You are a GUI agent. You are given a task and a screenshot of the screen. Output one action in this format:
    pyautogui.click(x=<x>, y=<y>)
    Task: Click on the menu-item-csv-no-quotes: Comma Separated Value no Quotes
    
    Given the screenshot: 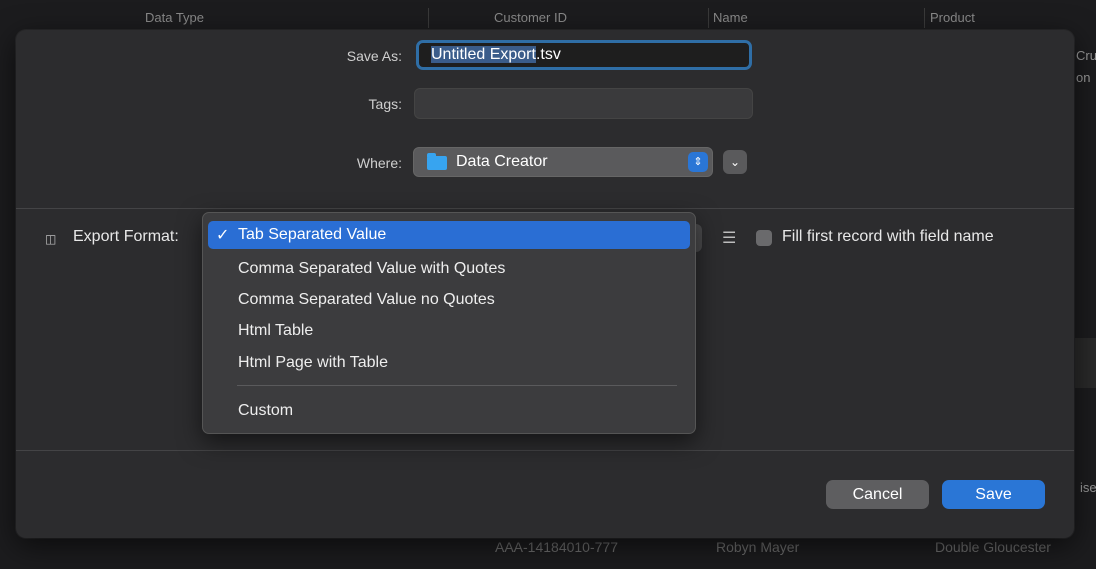 What is the action you would take?
    pyautogui.click(x=449, y=300)
    